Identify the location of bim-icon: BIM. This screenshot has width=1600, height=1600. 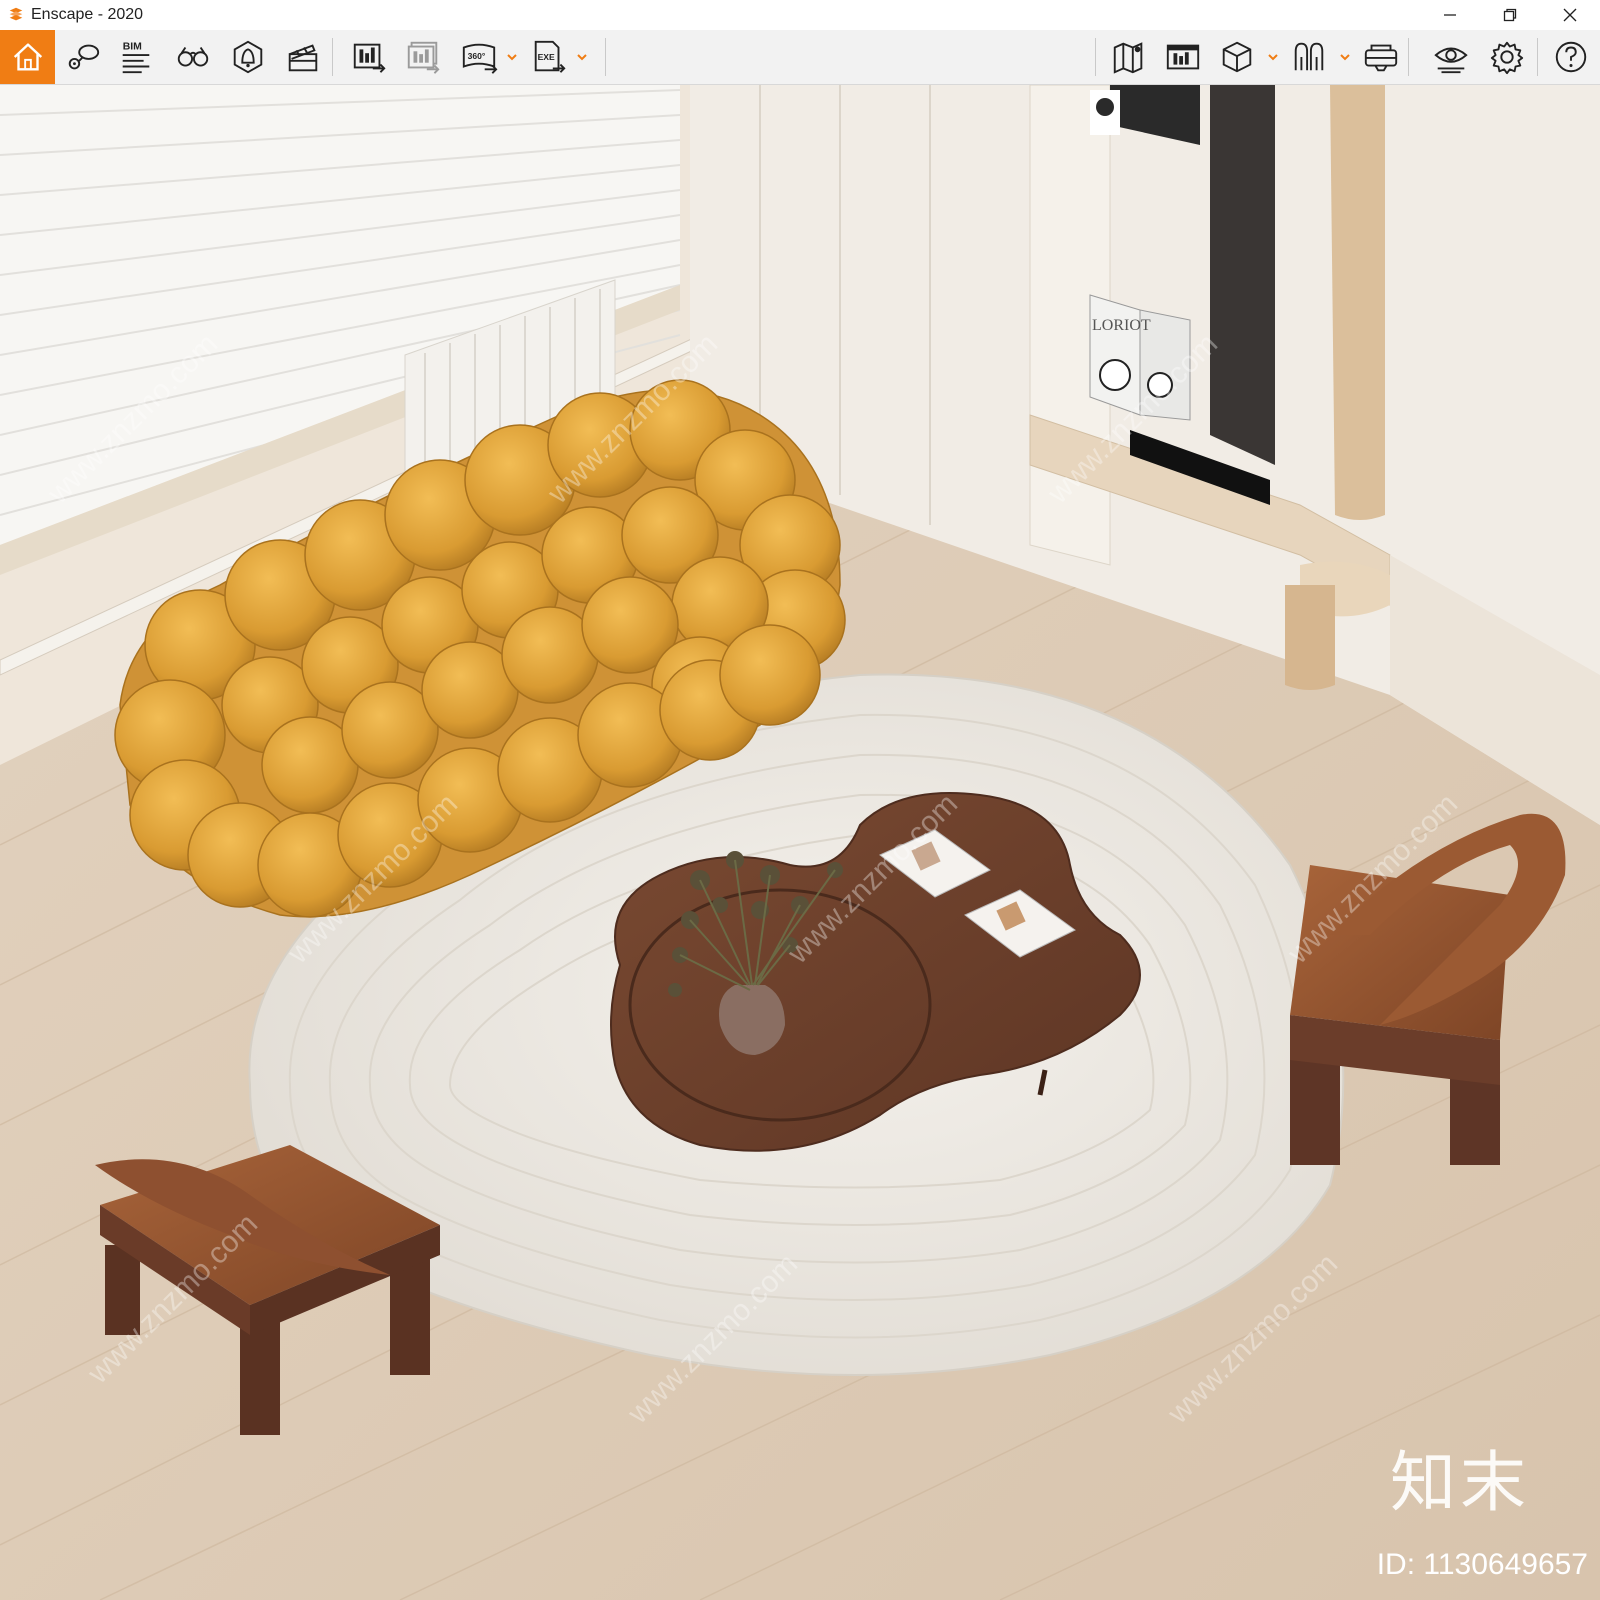
(136, 57).